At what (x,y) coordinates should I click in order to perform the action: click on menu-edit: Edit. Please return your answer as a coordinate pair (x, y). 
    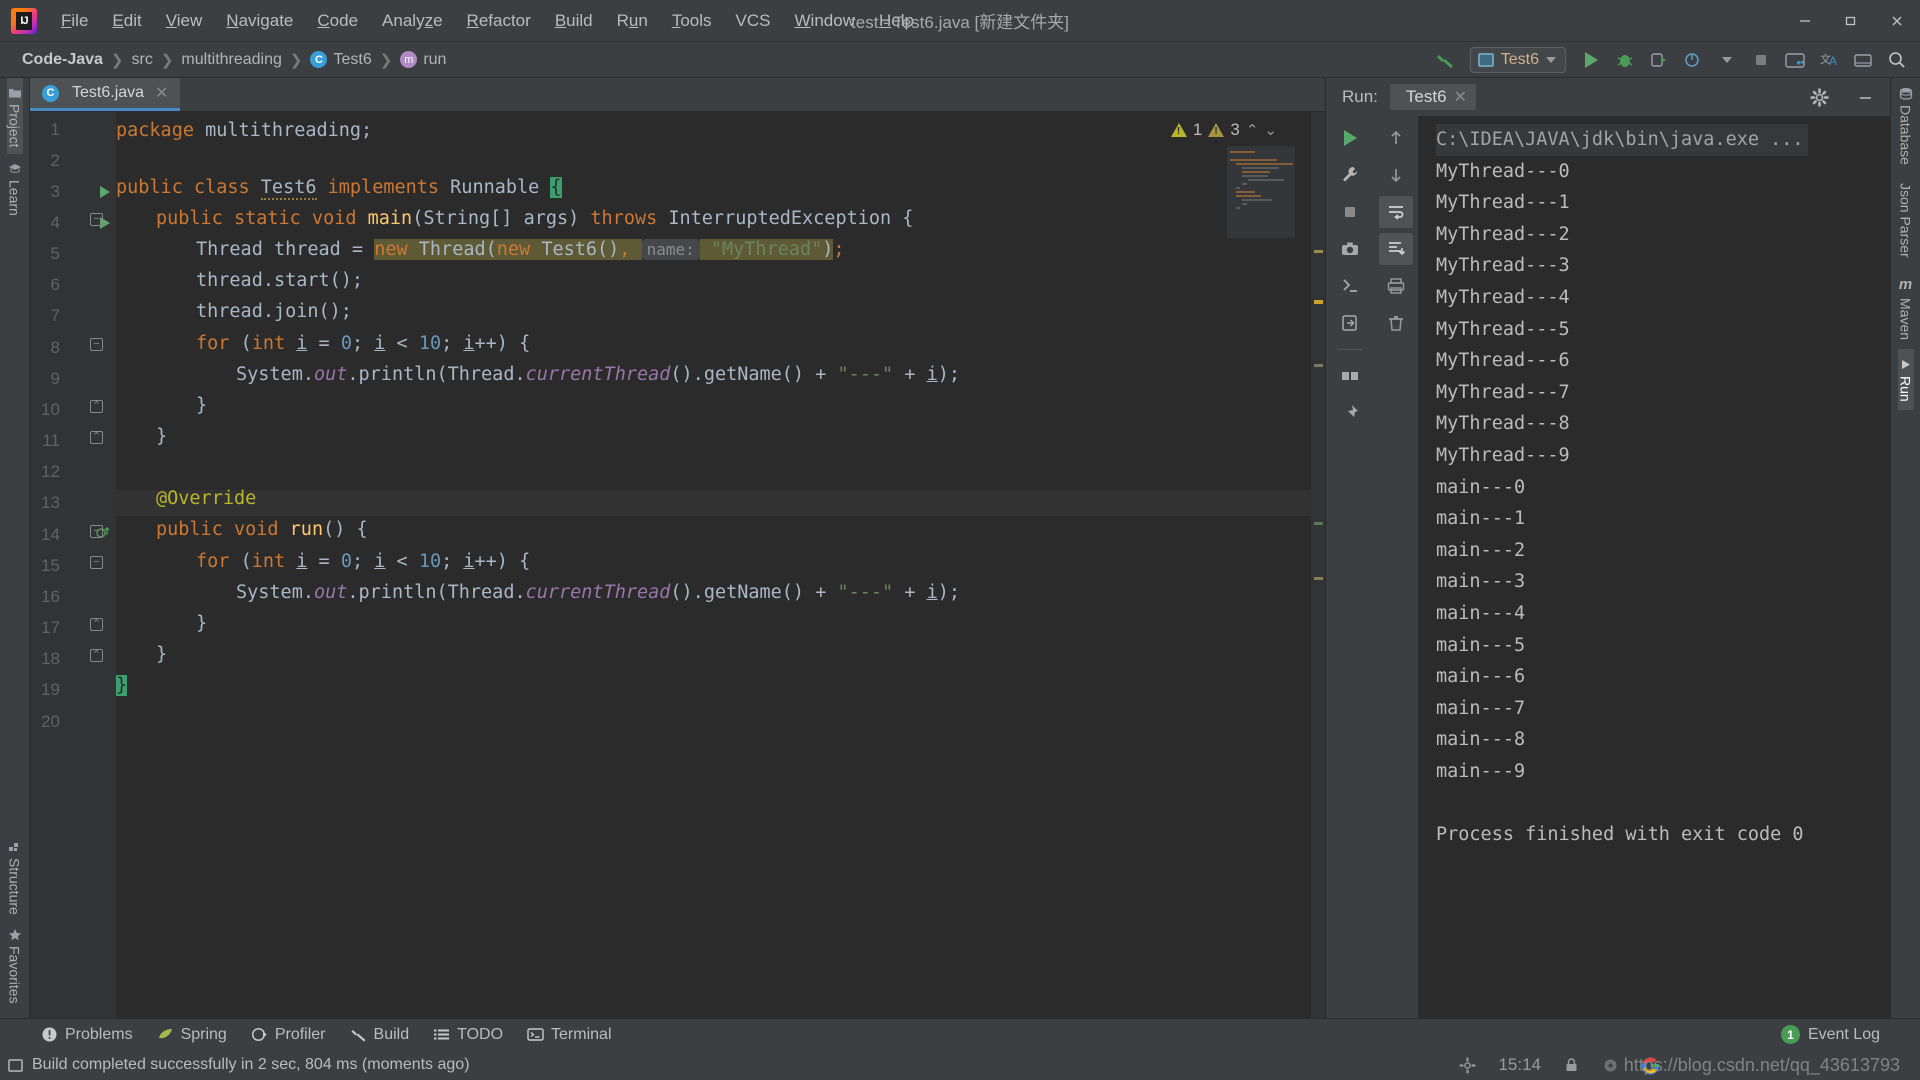
    Looking at the image, I should click on (126, 21).